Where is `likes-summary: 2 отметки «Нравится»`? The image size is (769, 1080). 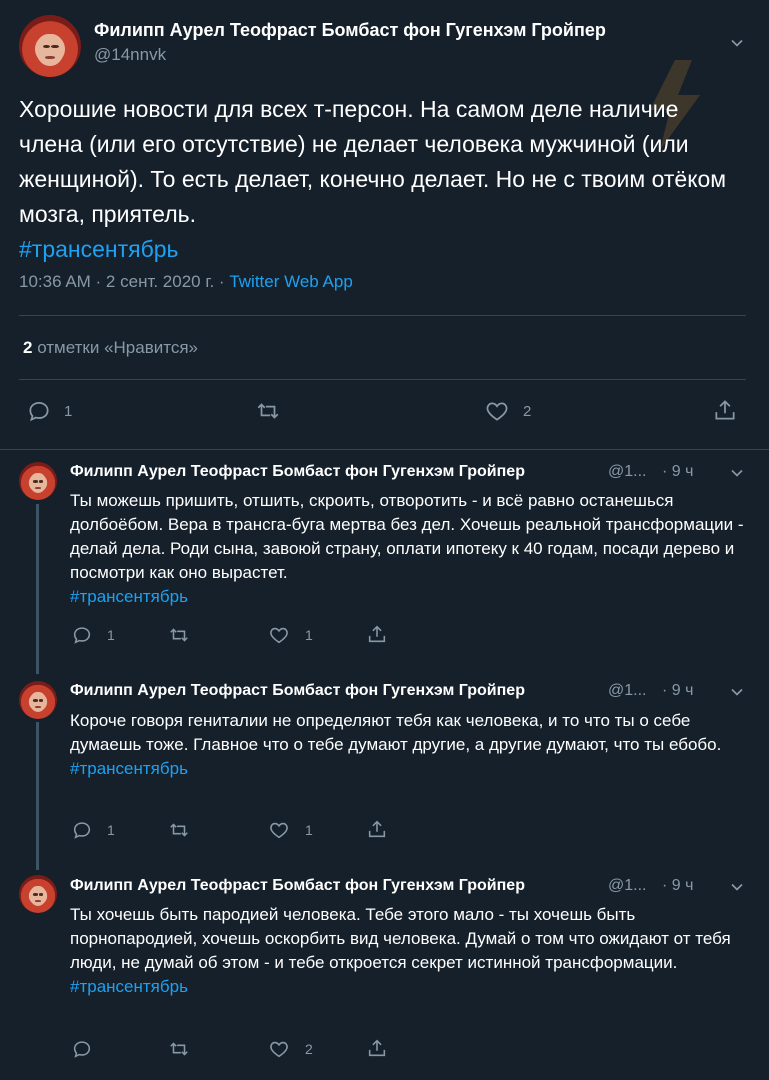 likes-summary: 2 отметки «Нравится» is located at coordinates (110, 348).